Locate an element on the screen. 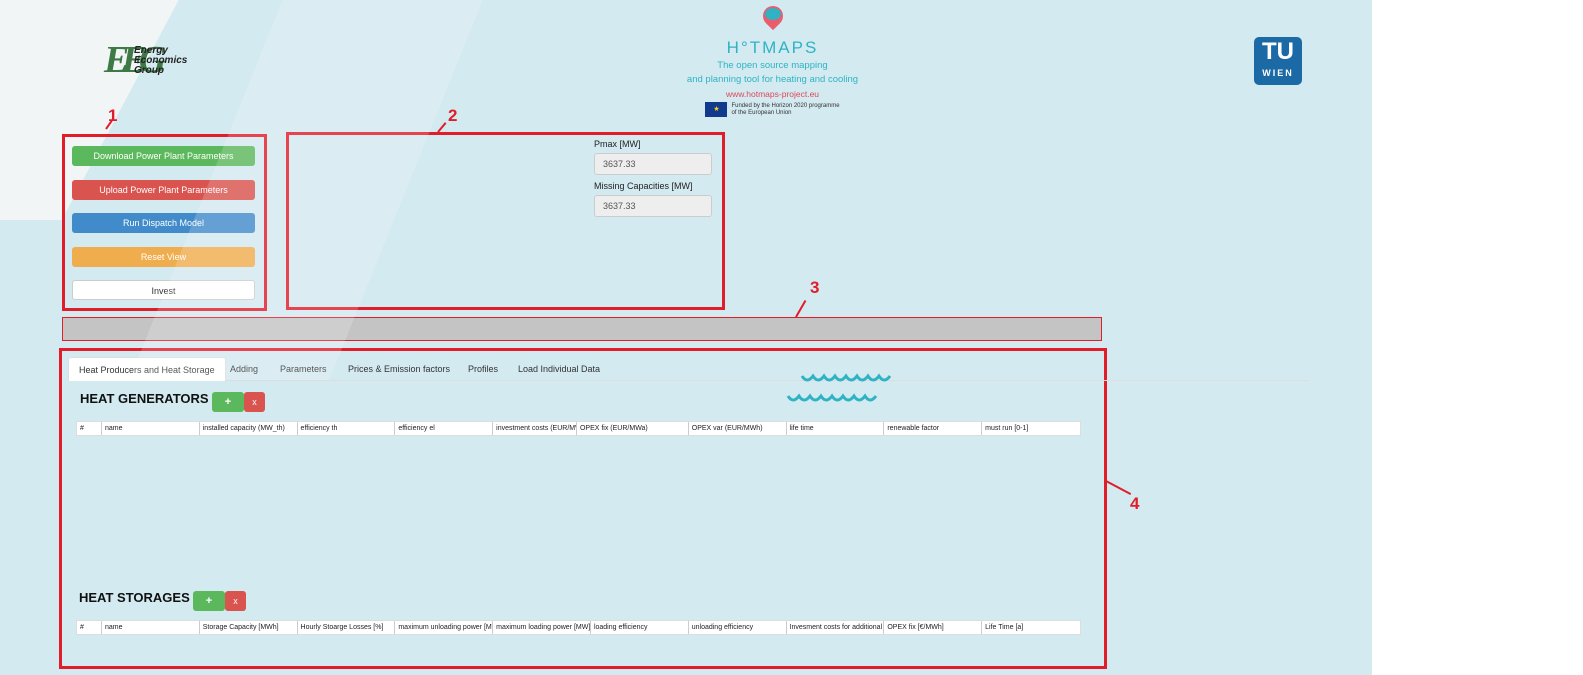 The width and height of the screenshot is (1583, 675). heat-storages-title: HEAT STORAGES is located at coordinates (134, 597).